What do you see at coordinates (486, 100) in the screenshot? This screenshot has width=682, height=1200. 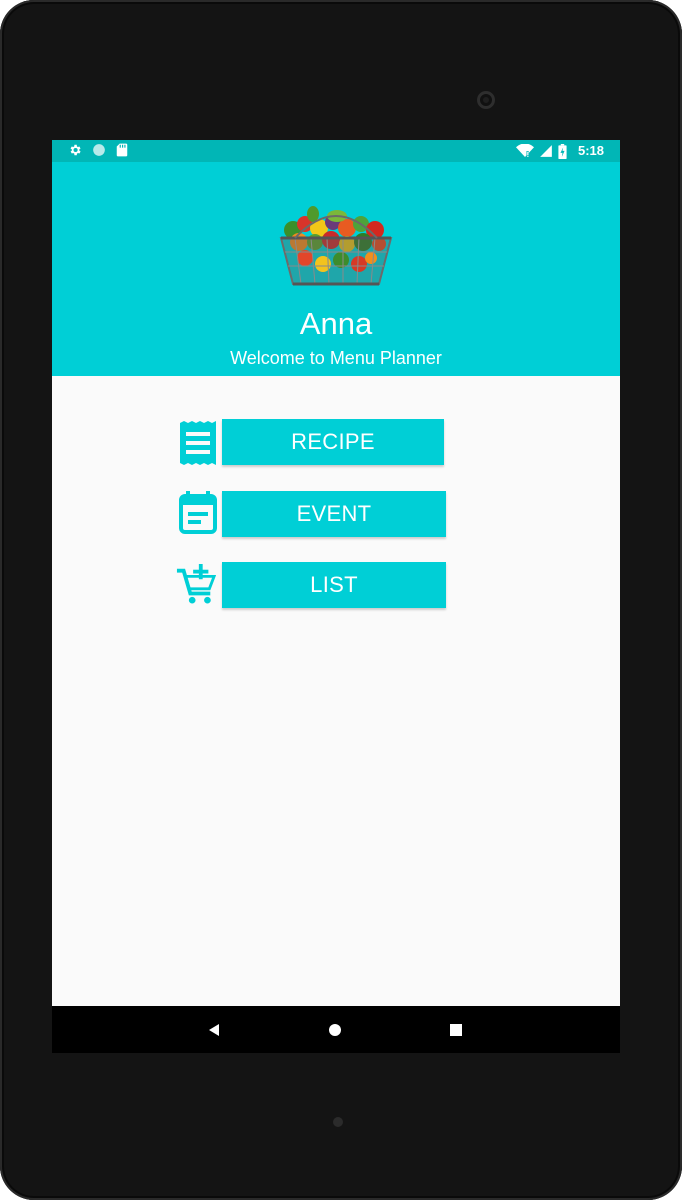 I see `camera-icon` at bounding box center [486, 100].